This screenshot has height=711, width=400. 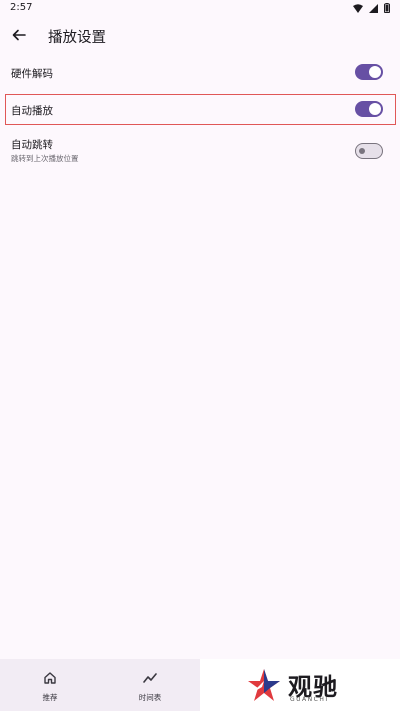 I want to click on back-arrow-icon, so click(x=19, y=35).